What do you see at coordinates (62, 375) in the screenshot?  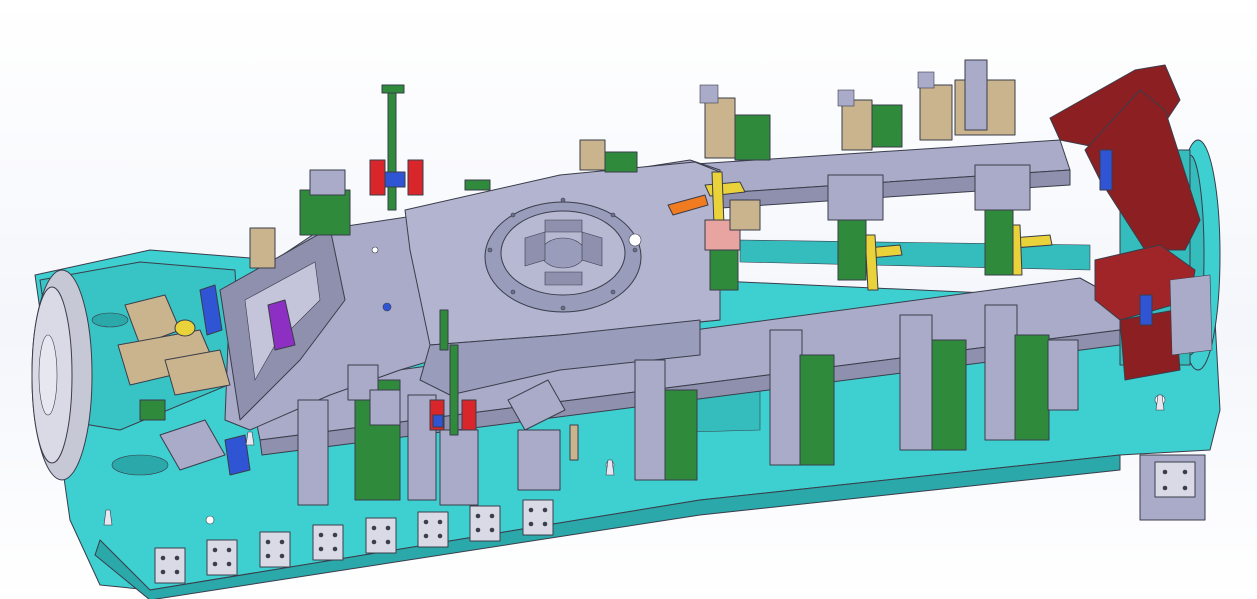 I see `left-end-flange` at bounding box center [62, 375].